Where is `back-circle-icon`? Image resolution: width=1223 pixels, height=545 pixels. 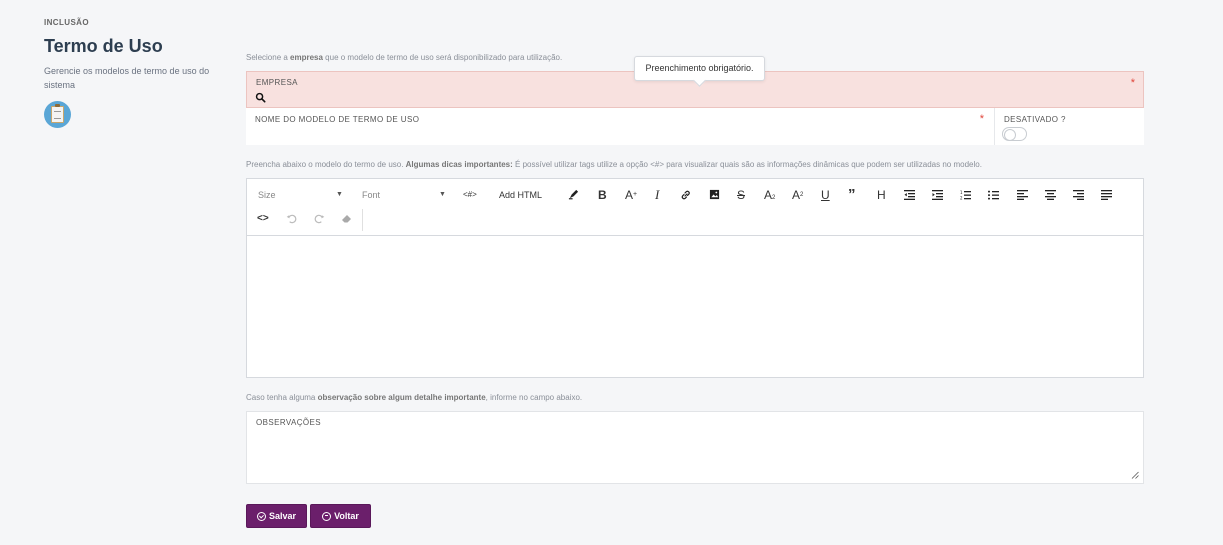 back-circle-icon is located at coordinates (327, 516).